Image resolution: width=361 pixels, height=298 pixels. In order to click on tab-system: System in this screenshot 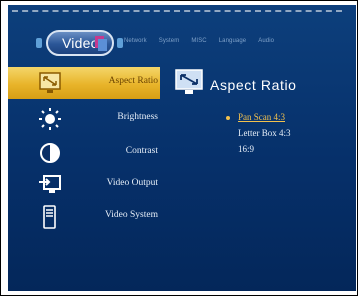, I will do `click(169, 41)`.